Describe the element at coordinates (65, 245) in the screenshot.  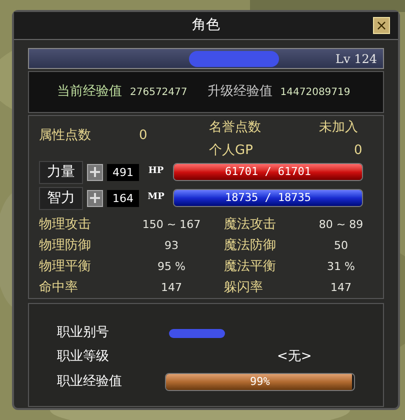
I see `stat-label: 物理防御` at that location.